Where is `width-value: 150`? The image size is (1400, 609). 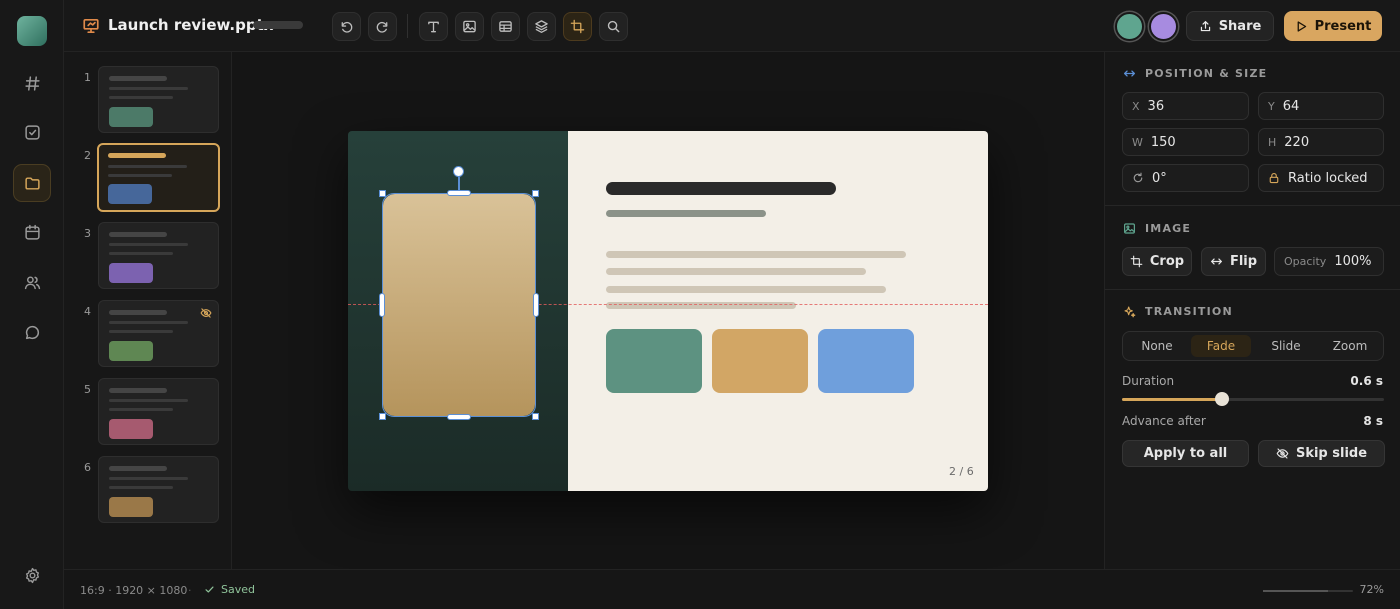 width-value: 150 is located at coordinates (1163, 142).